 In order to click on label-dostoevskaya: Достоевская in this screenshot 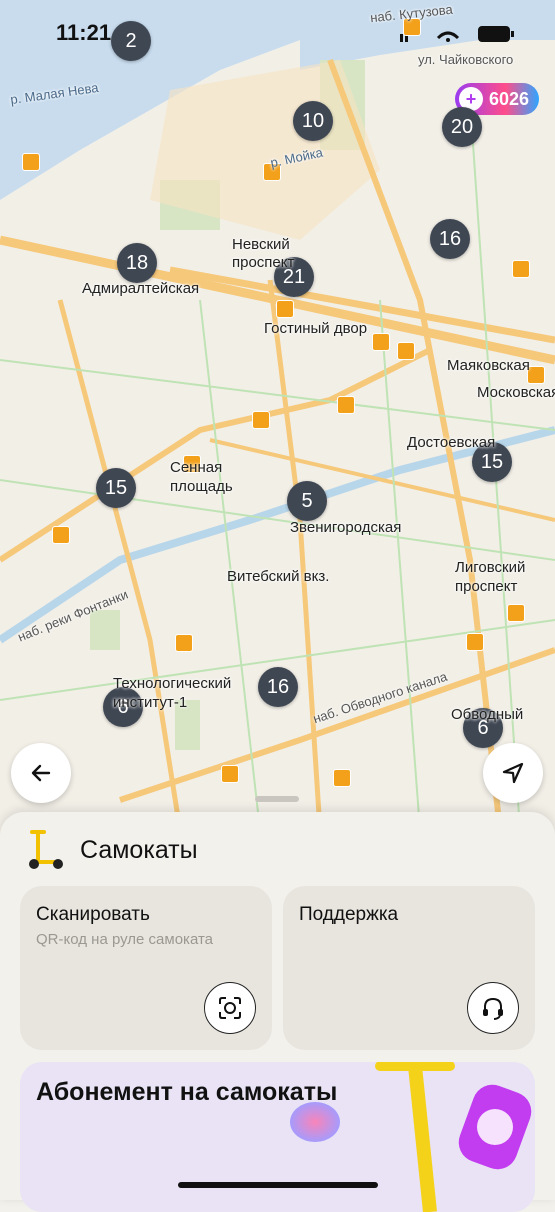, I will do `click(451, 442)`.